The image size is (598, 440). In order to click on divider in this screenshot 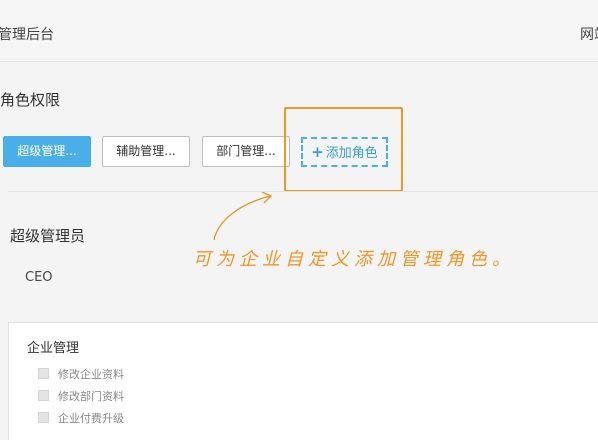, I will do `click(303, 191)`.